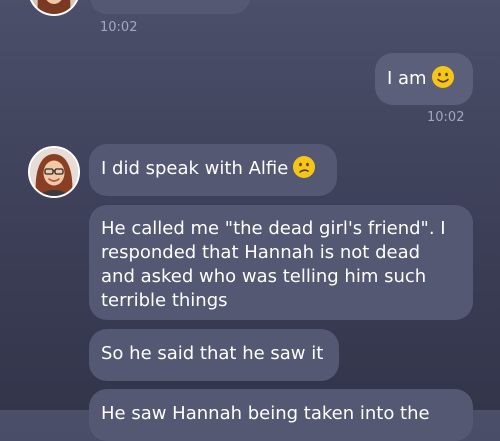 This screenshot has height=441, width=500. I want to click on message-bubble-partial, so click(170, 7).